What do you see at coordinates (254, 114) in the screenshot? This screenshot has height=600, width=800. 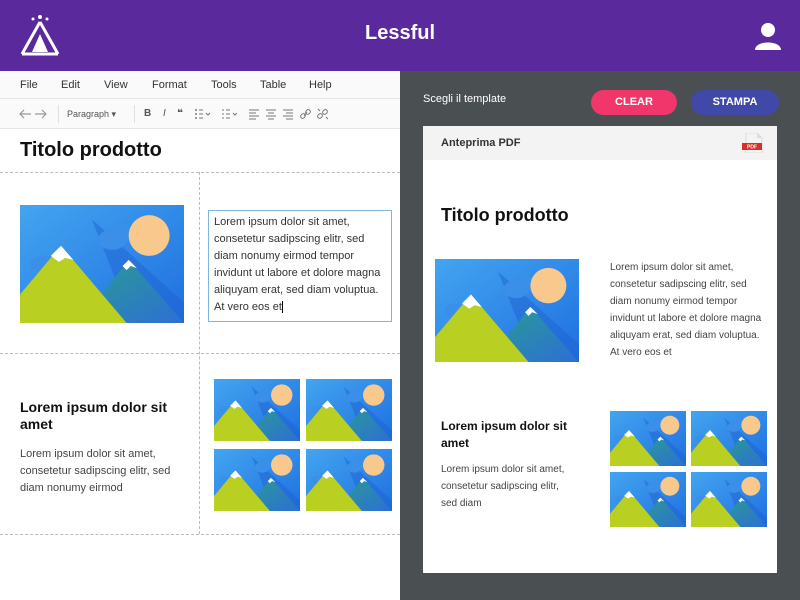 I see `align-left-icon` at bounding box center [254, 114].